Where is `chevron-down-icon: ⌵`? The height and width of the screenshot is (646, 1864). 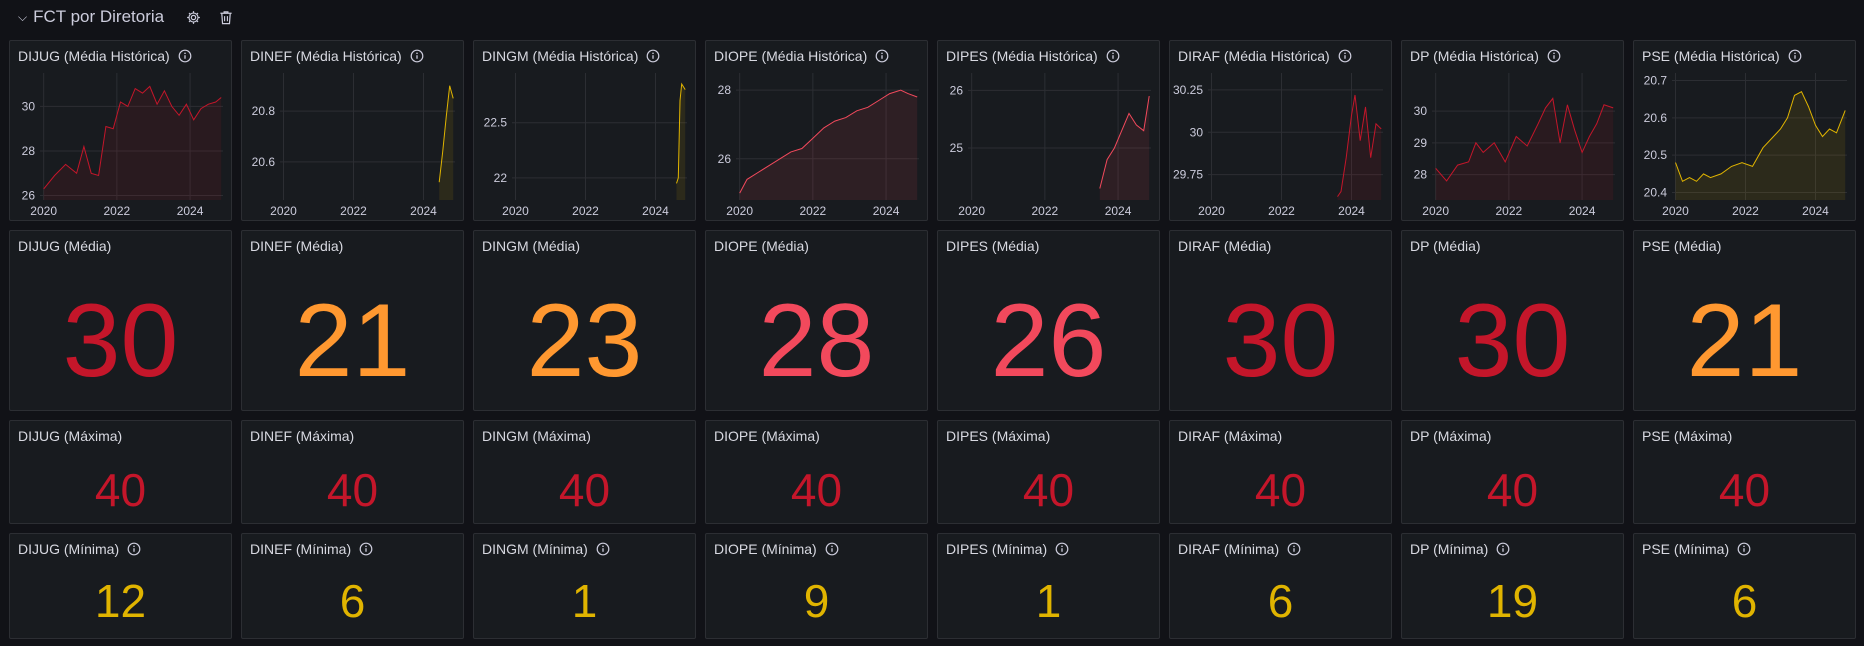 chevron-down-icon: ⌵ is located at coordinates (23, 16).